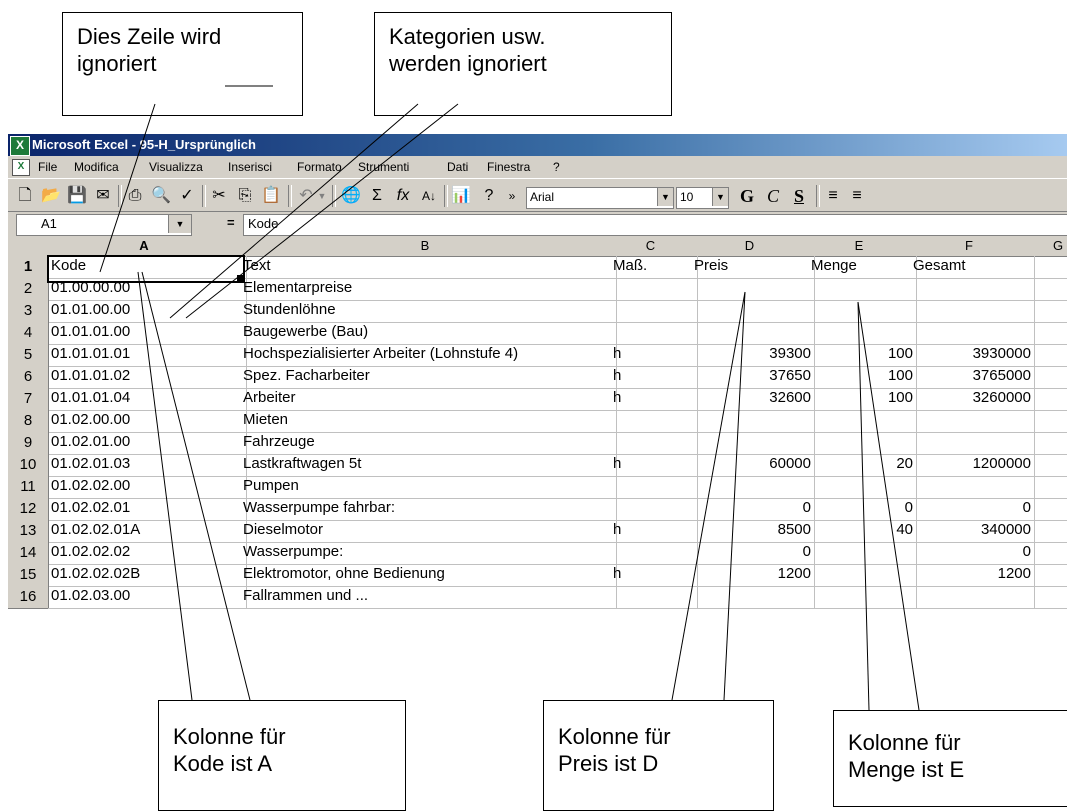 This screenshot has width=1067, height=811. What do you see at coordinates (196, 486) in the screenshot?
I see `pointer-code-b` at bounding box center [196, 486].